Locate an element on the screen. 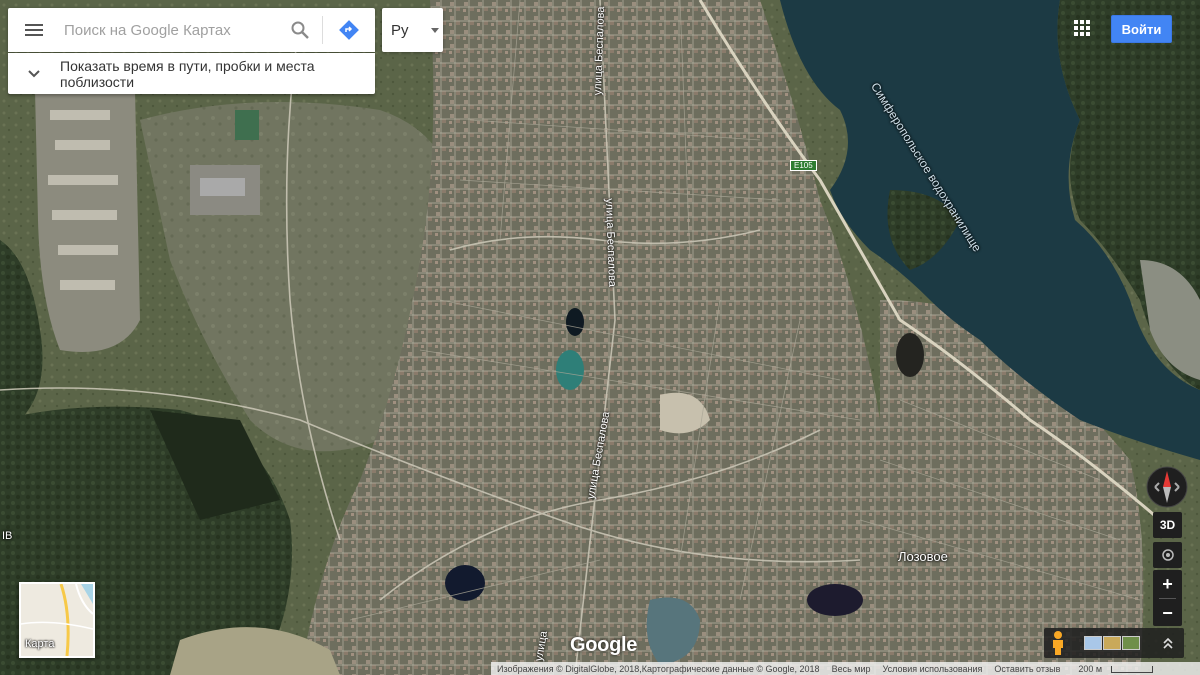 The height and width of the screenshot is (675, 1200). world-link: Весь мир is located at coordinates (851, 669).